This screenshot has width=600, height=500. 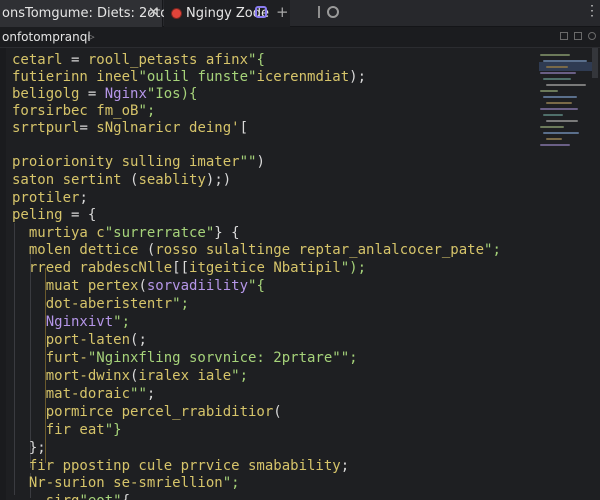 What do you see at coordinates (29, 448) in the screenshot?
I see `code-line: };` at bounding box center [29, 448].